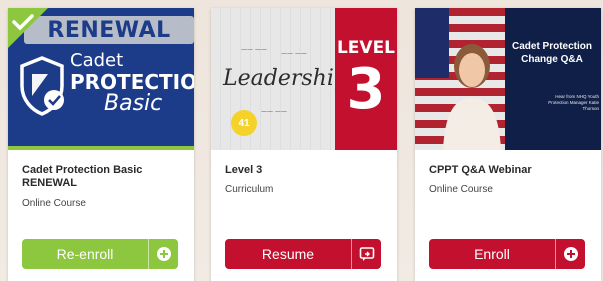  I want to click on brand-line-protection: PROTECTION, so click(132, 82).